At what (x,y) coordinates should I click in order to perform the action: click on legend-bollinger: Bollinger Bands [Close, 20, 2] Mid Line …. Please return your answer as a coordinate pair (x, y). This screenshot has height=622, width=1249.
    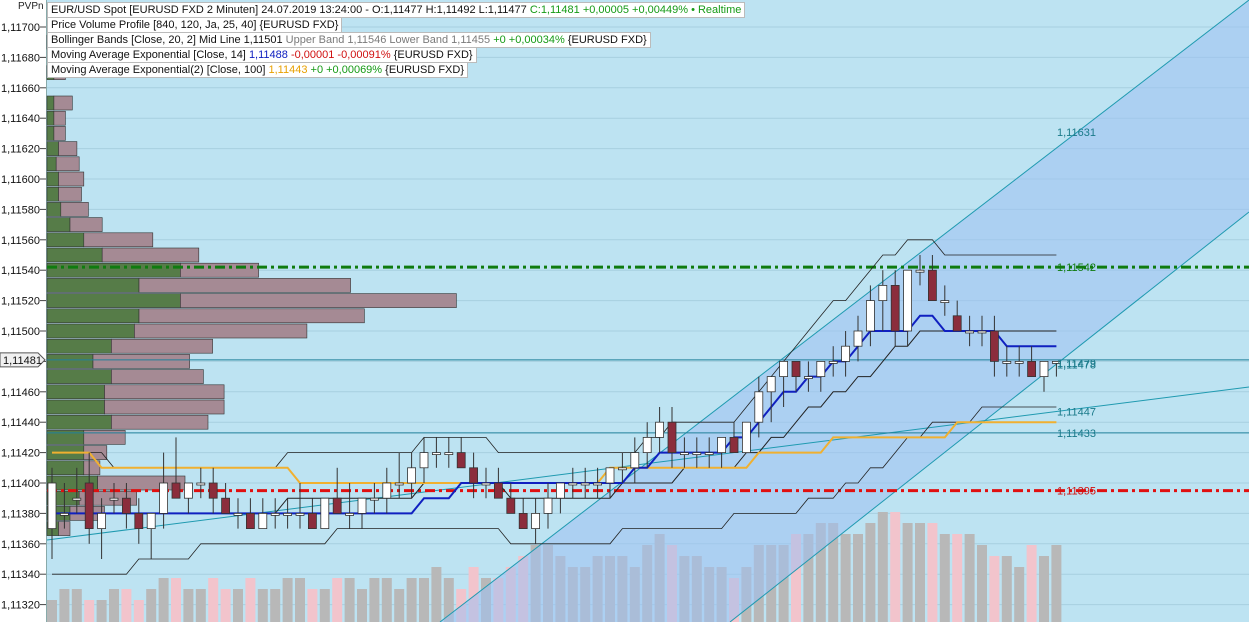
    Looking at the image, I should click on (349, 40).